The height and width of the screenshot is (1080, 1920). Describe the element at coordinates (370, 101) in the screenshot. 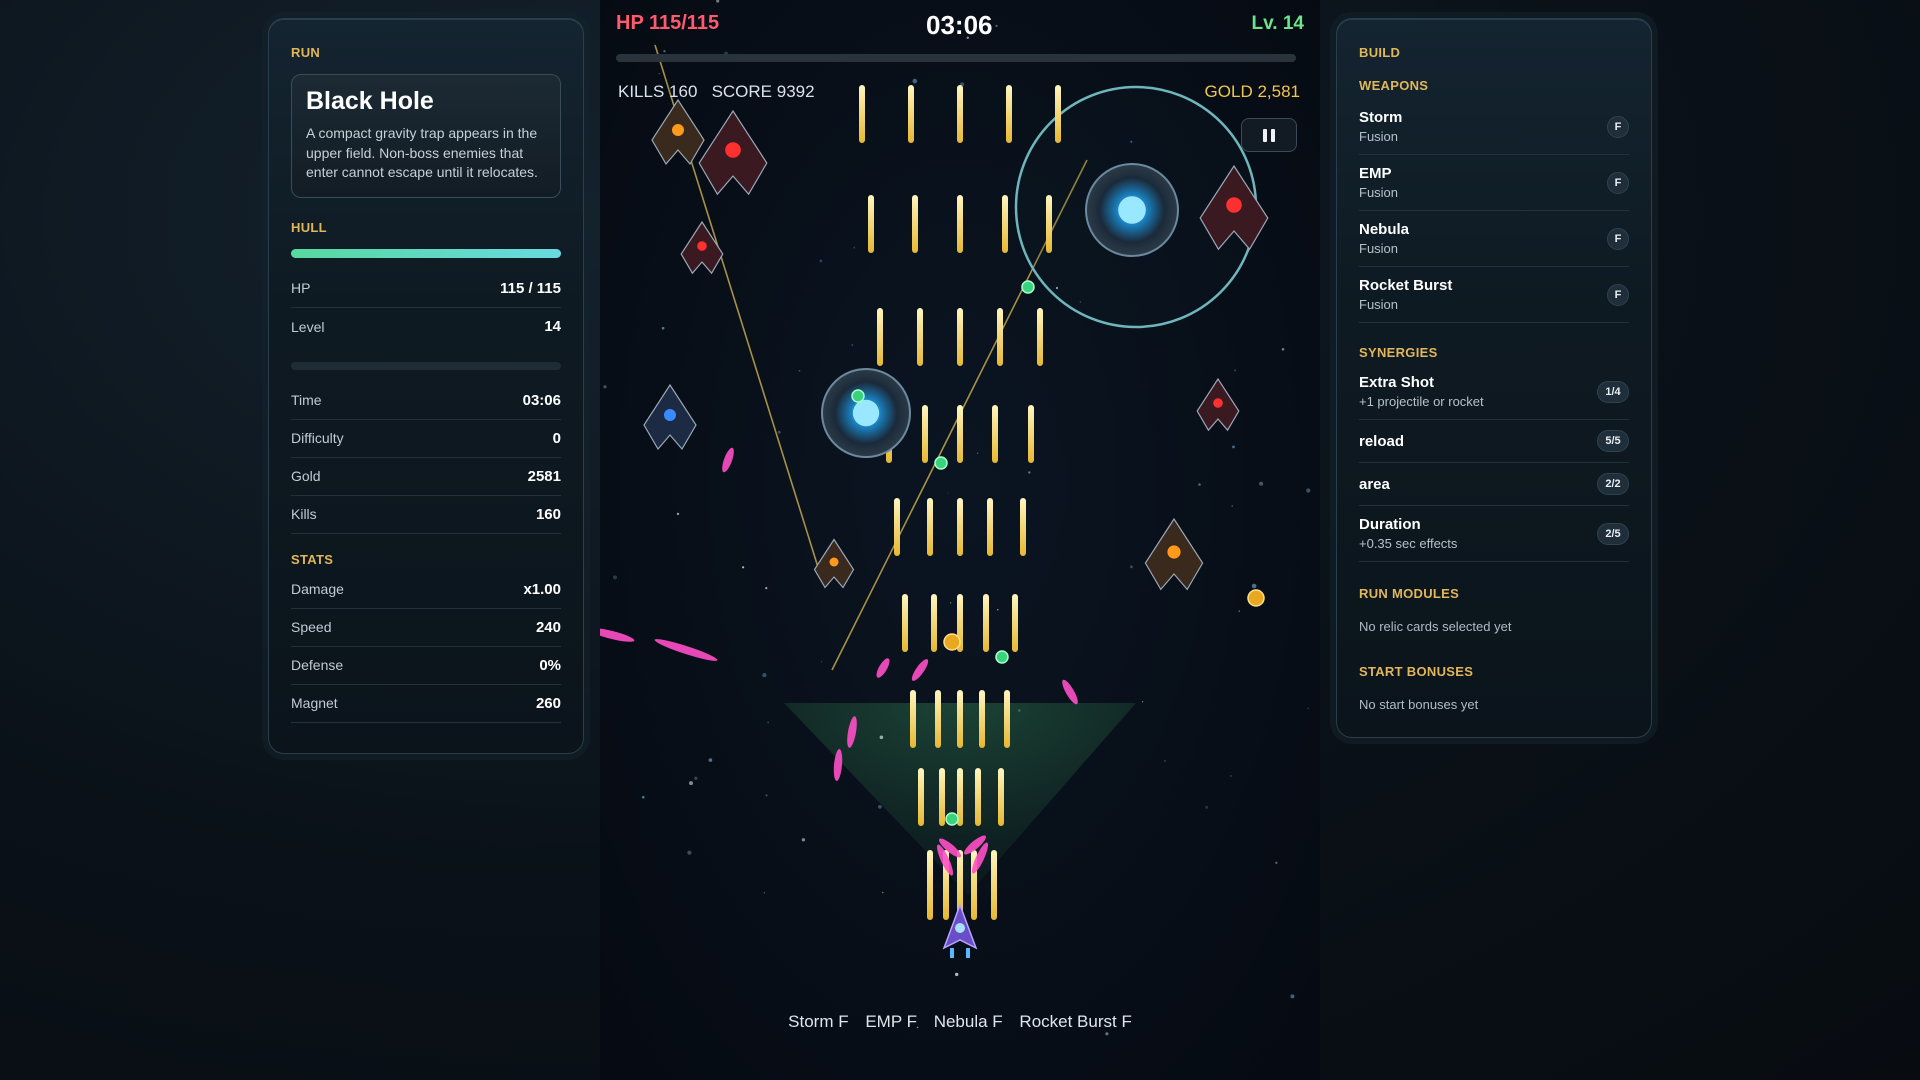

I see `event-title: Black Hole` at that location.